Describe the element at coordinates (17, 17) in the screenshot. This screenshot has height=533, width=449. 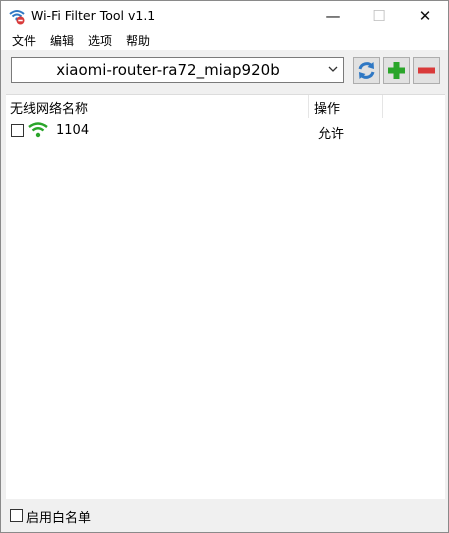
I see `wifi-filter-app-icon` at that location.